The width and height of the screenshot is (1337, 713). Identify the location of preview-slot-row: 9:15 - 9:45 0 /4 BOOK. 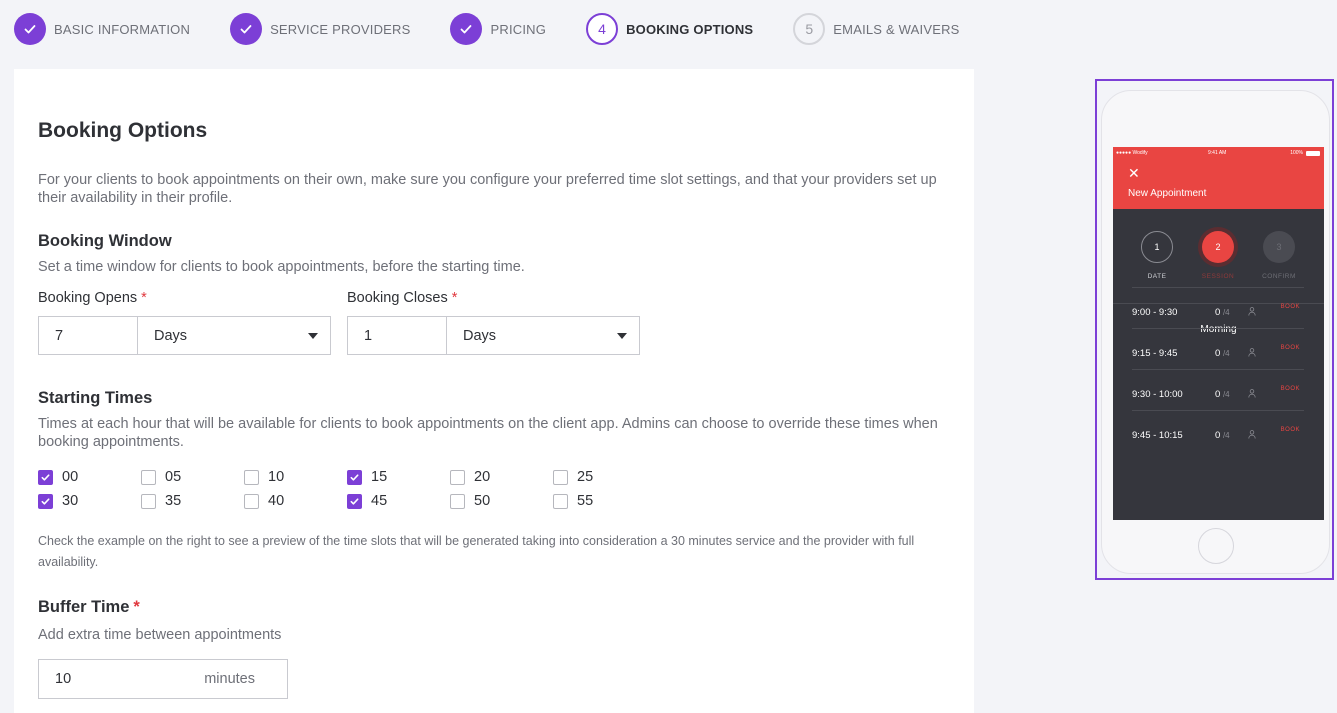
(1218, 348).